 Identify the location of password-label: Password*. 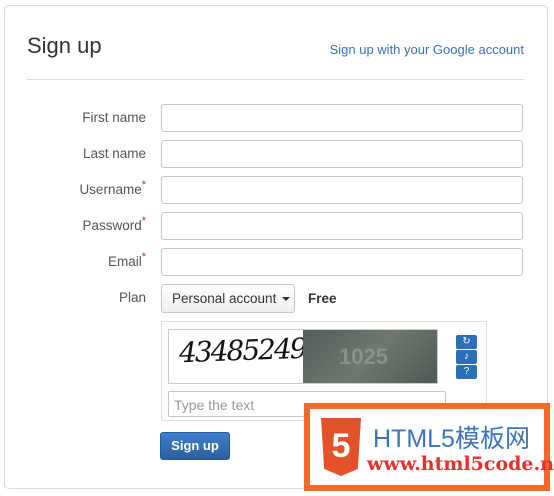
(114, 224).